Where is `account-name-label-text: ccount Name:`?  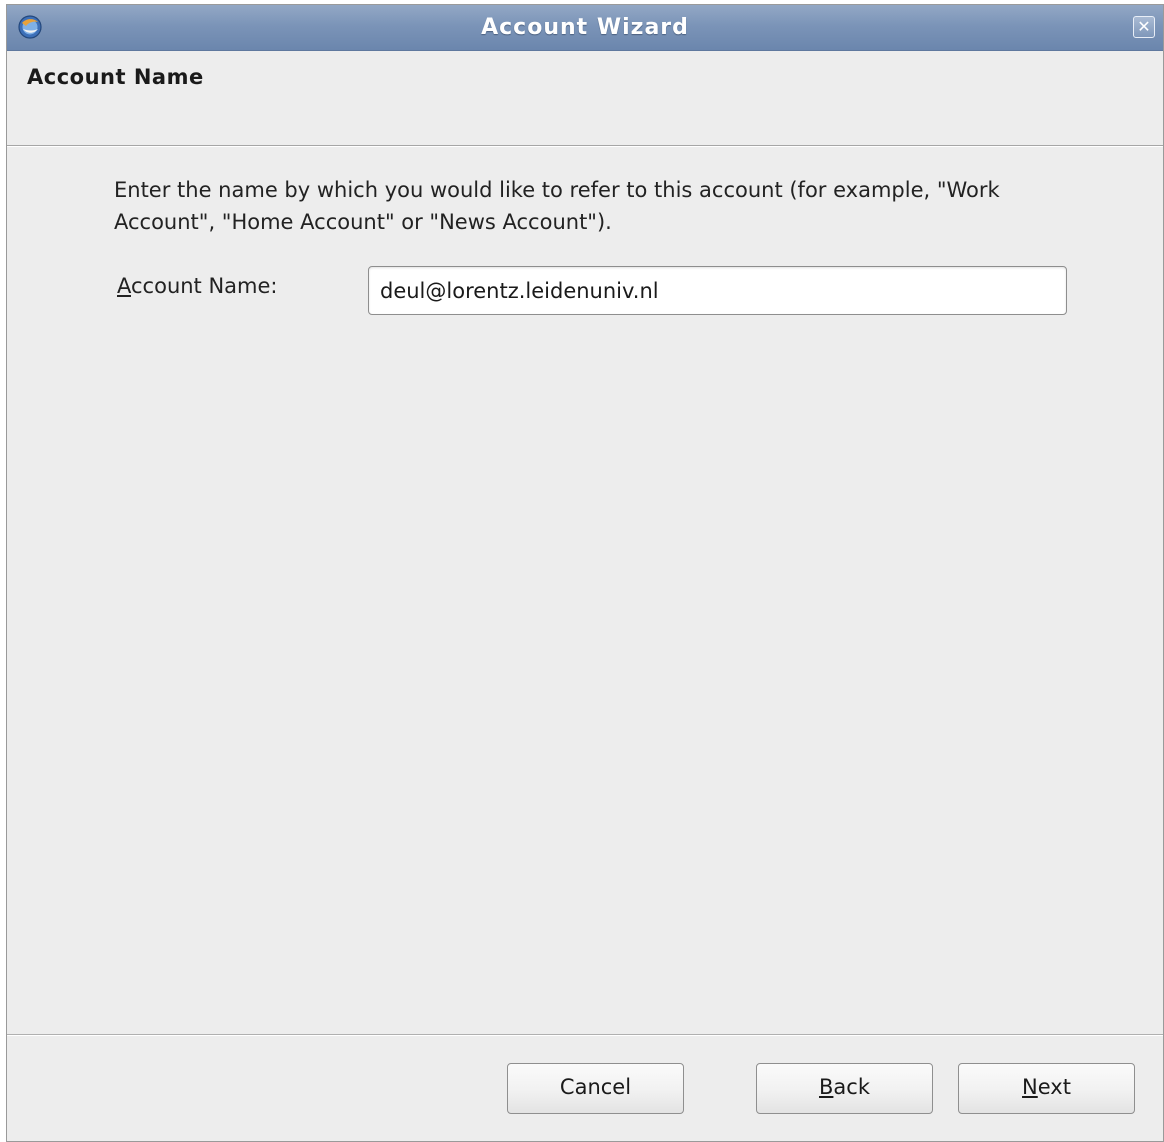
account-name-label-text: ccount Name: is located at coordinates (204, 286).